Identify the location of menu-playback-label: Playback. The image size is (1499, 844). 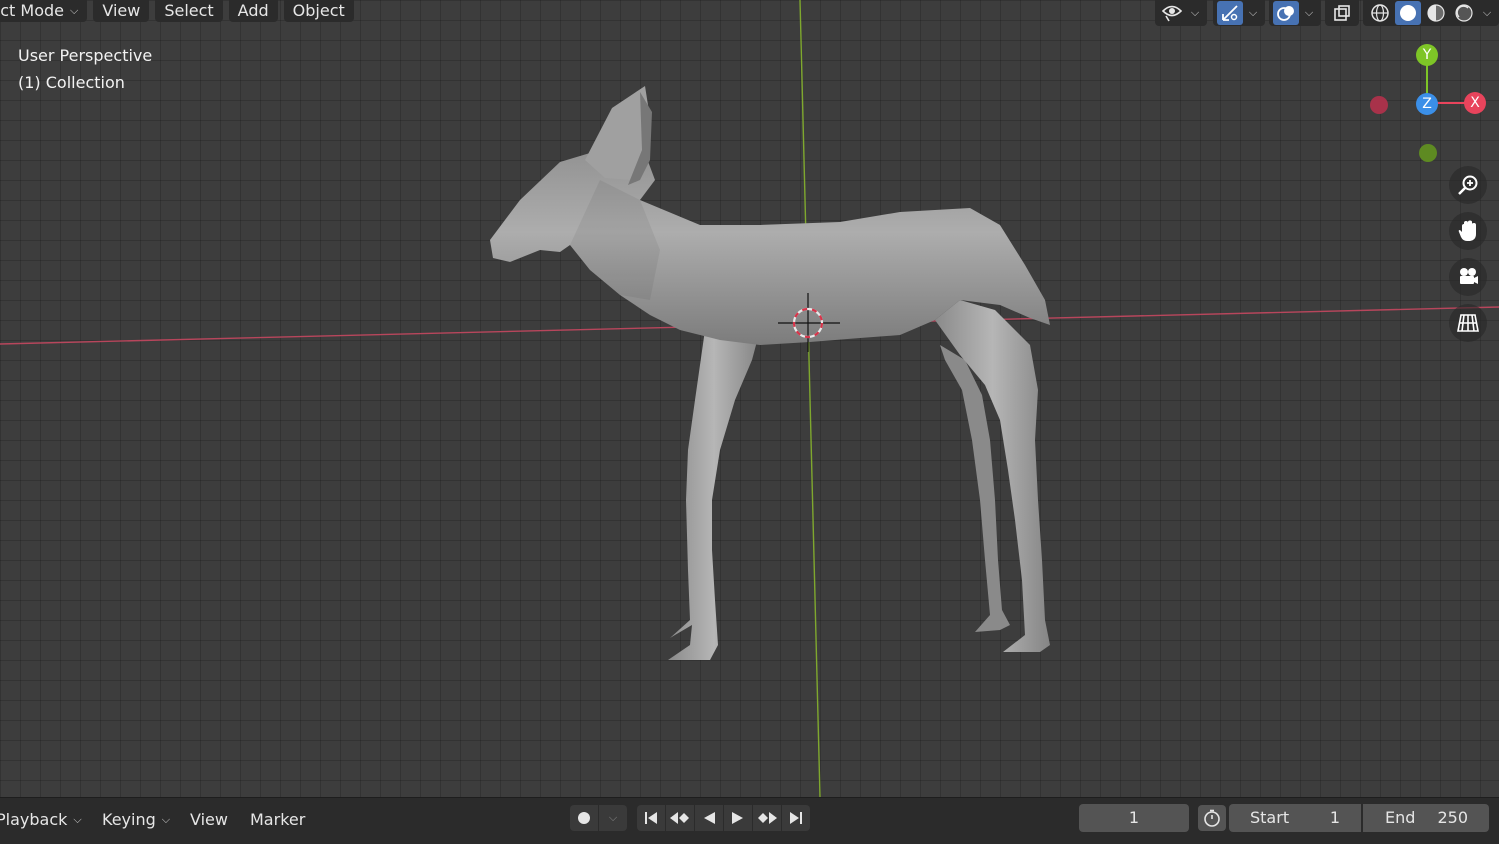
(34, 819).